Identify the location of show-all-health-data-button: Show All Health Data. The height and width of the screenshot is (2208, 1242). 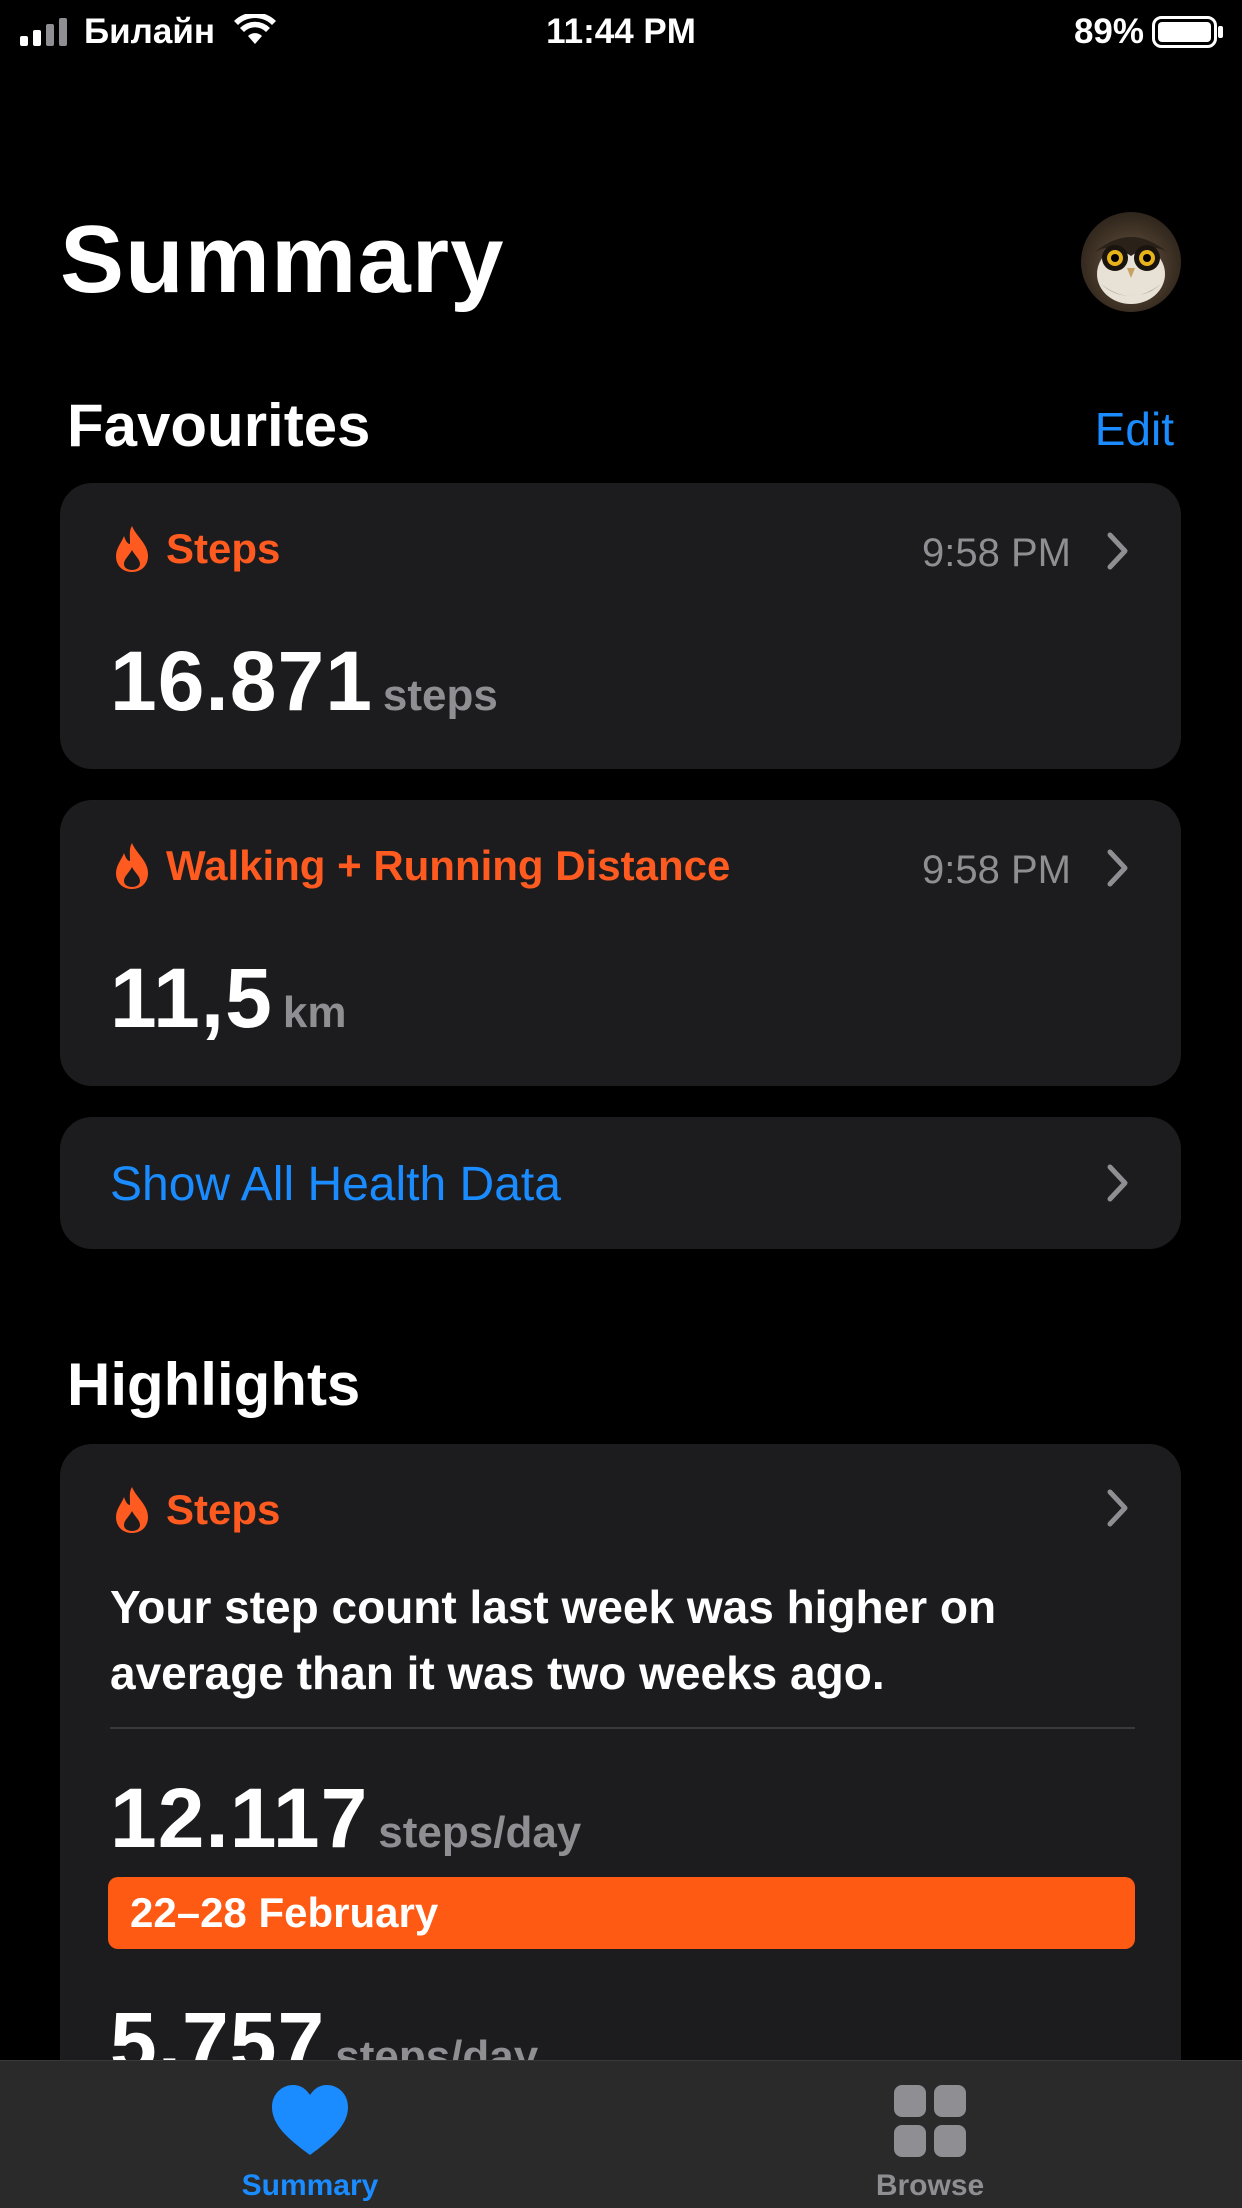
(620, 1183).